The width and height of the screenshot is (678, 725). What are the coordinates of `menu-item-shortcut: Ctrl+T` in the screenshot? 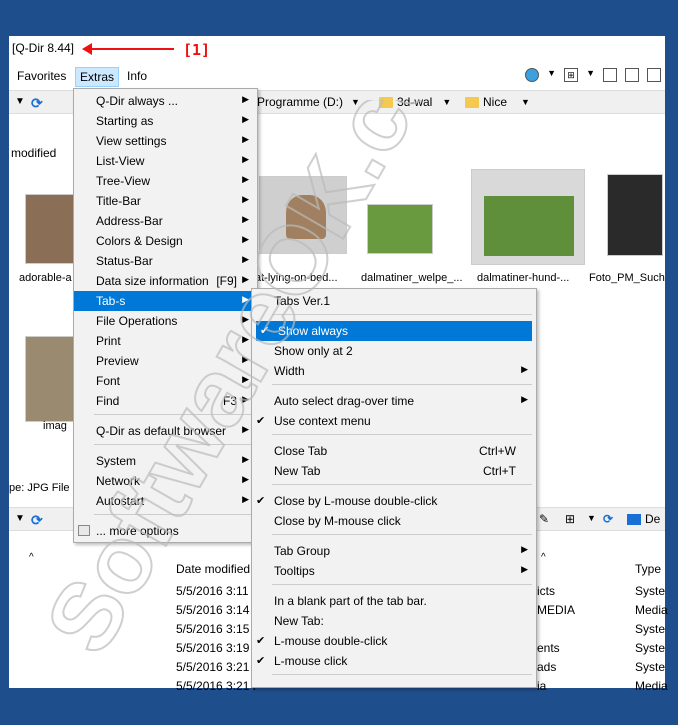 It's located at (499, 471).